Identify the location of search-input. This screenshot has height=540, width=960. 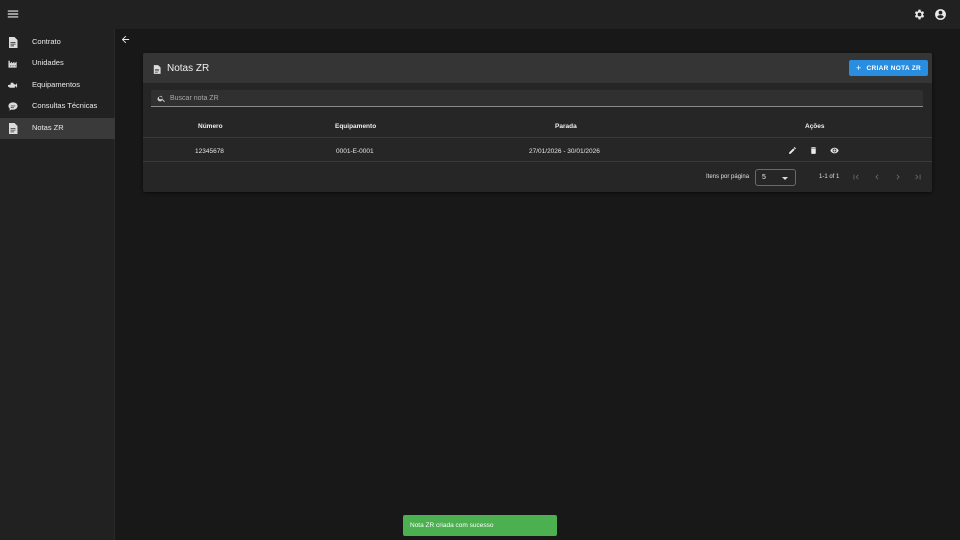
(540, 98).